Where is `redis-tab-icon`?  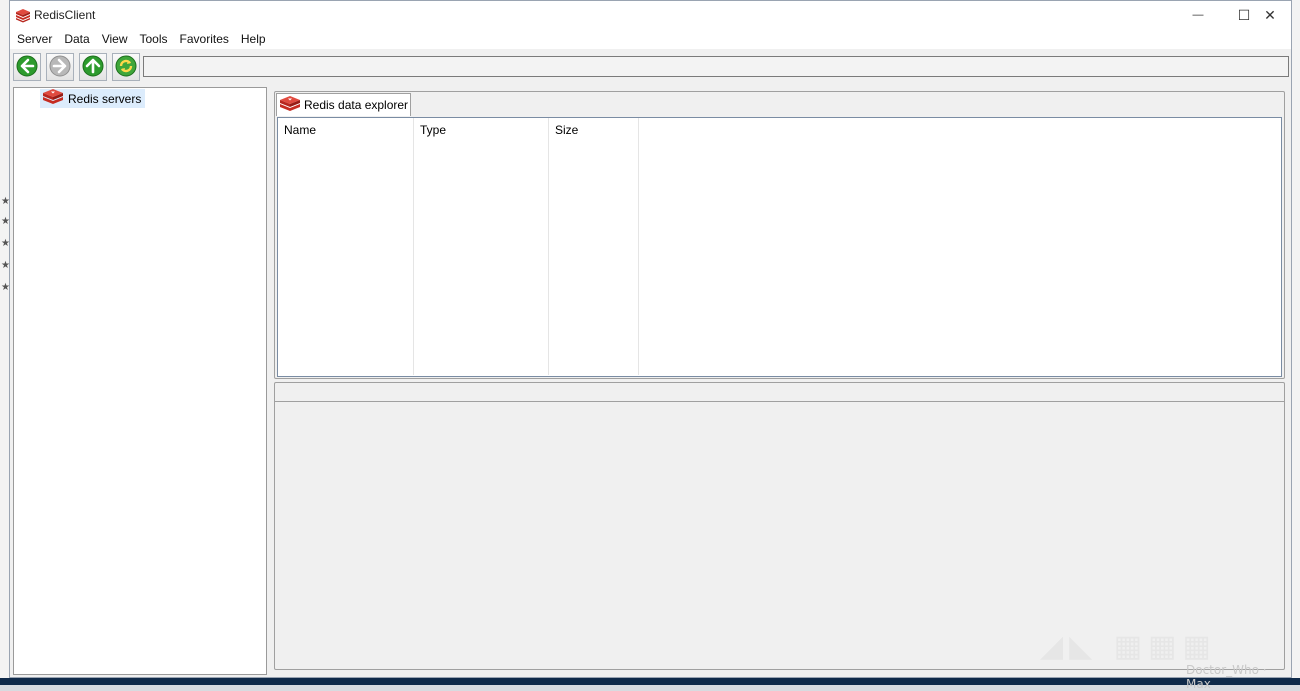
redis-tab-icon is located at coordinates (290, 105).